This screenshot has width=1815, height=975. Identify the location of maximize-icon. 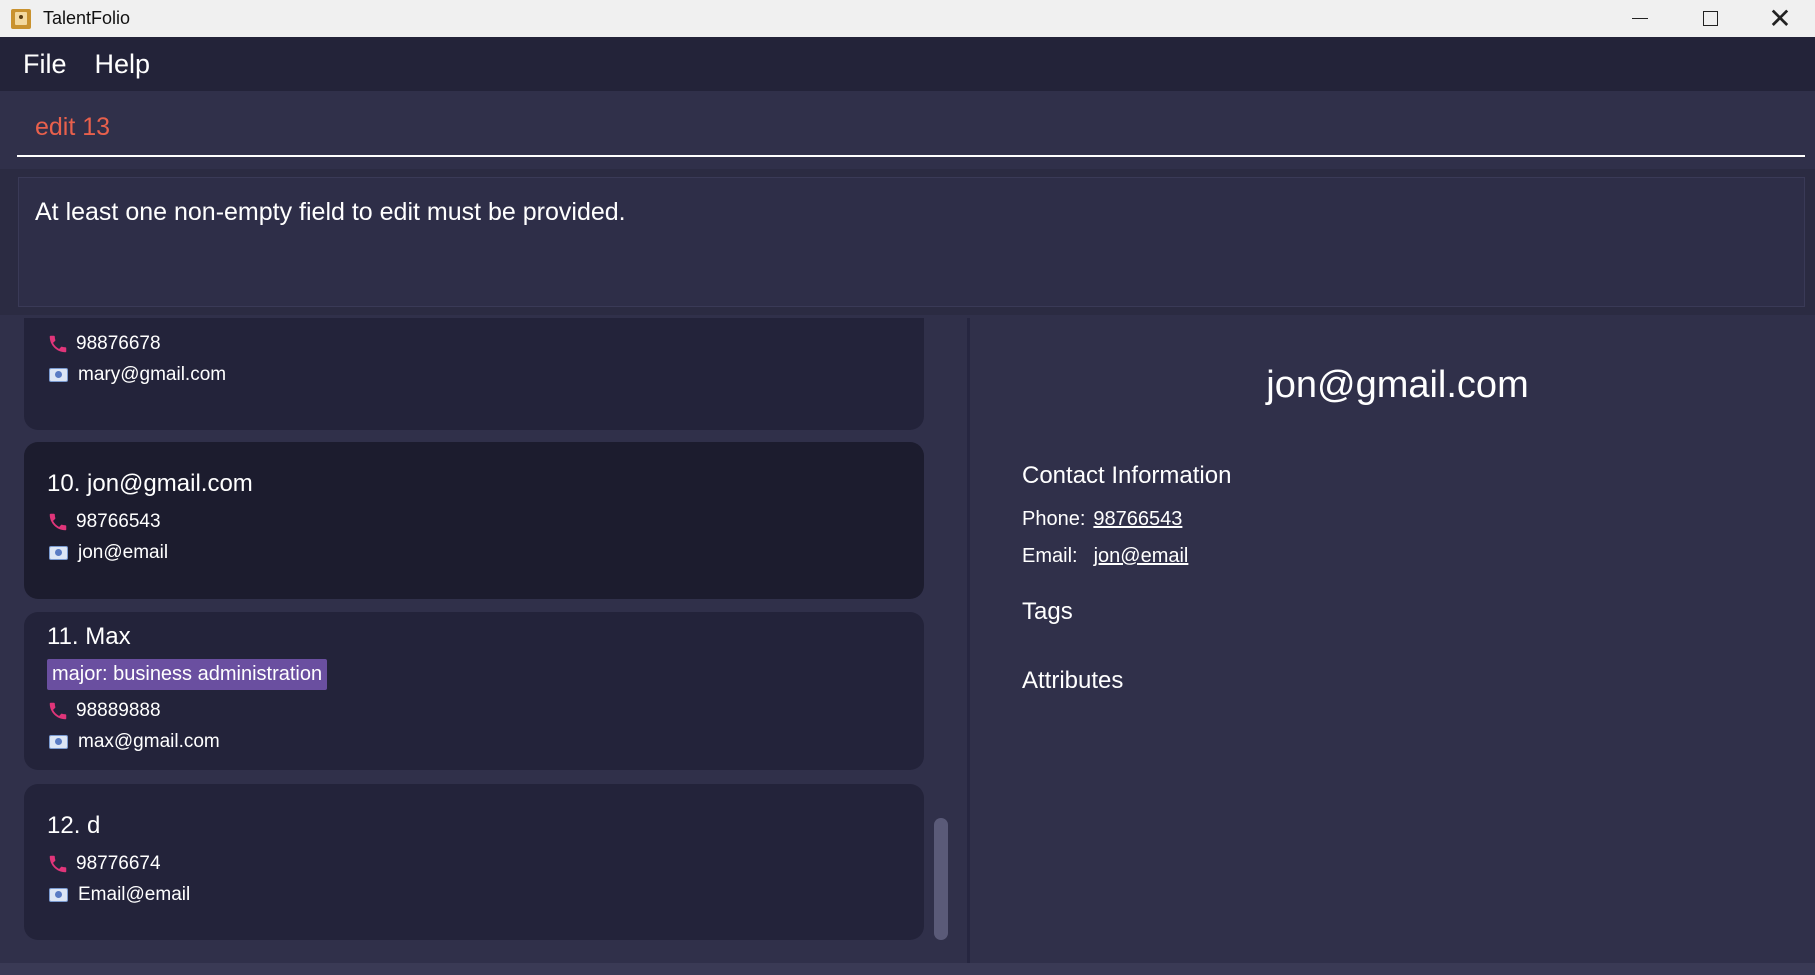
(1710, 18).